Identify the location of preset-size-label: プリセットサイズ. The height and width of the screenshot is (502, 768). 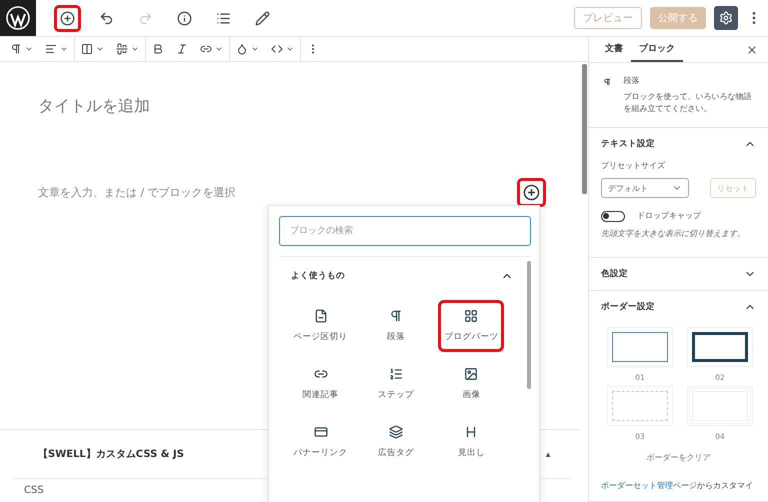
(633, 166).